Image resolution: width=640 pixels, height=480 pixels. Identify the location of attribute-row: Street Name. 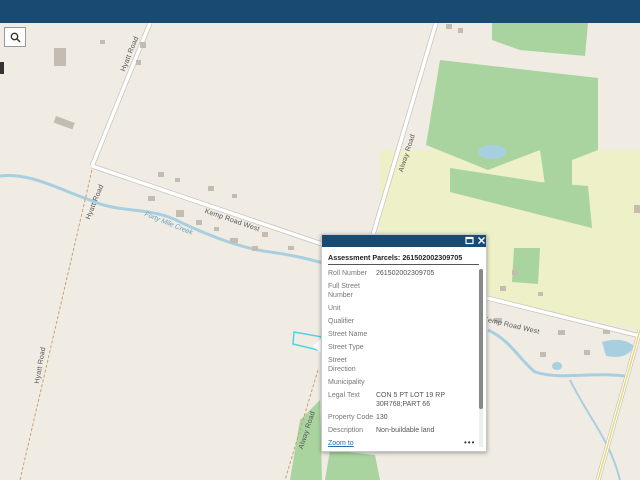
(402, 334).